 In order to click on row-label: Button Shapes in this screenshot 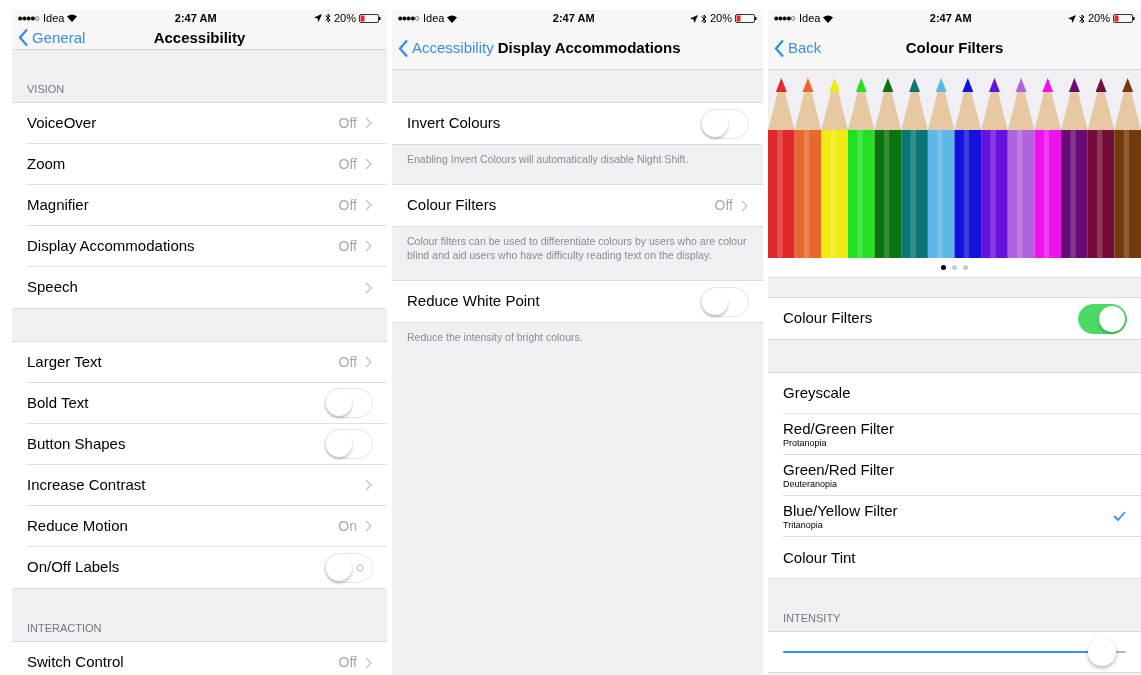, I will do `click(77, 443)`.